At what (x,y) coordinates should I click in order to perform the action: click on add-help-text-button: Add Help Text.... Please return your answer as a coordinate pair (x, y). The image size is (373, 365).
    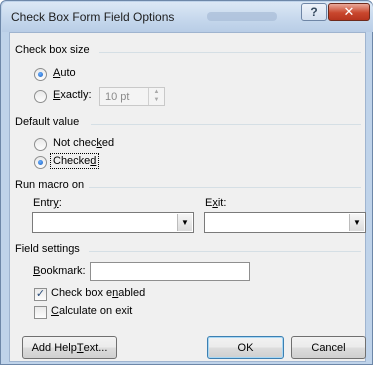
    Looking at the image, I should click on (69, 347).